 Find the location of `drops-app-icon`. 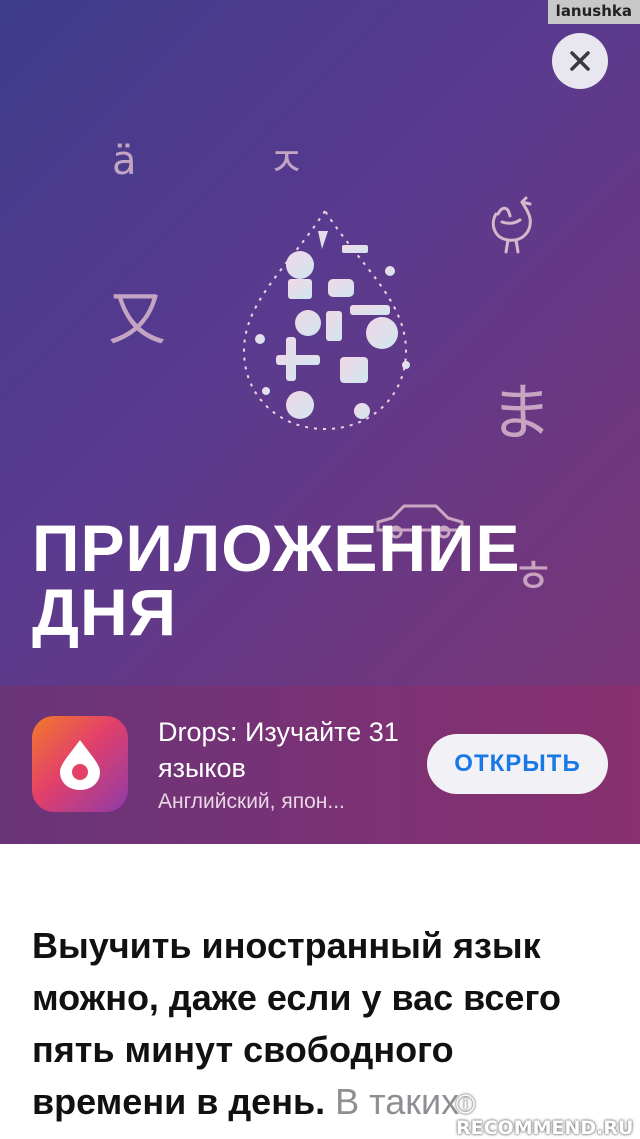

drops-app-icon is located at coordinates (80, 764).